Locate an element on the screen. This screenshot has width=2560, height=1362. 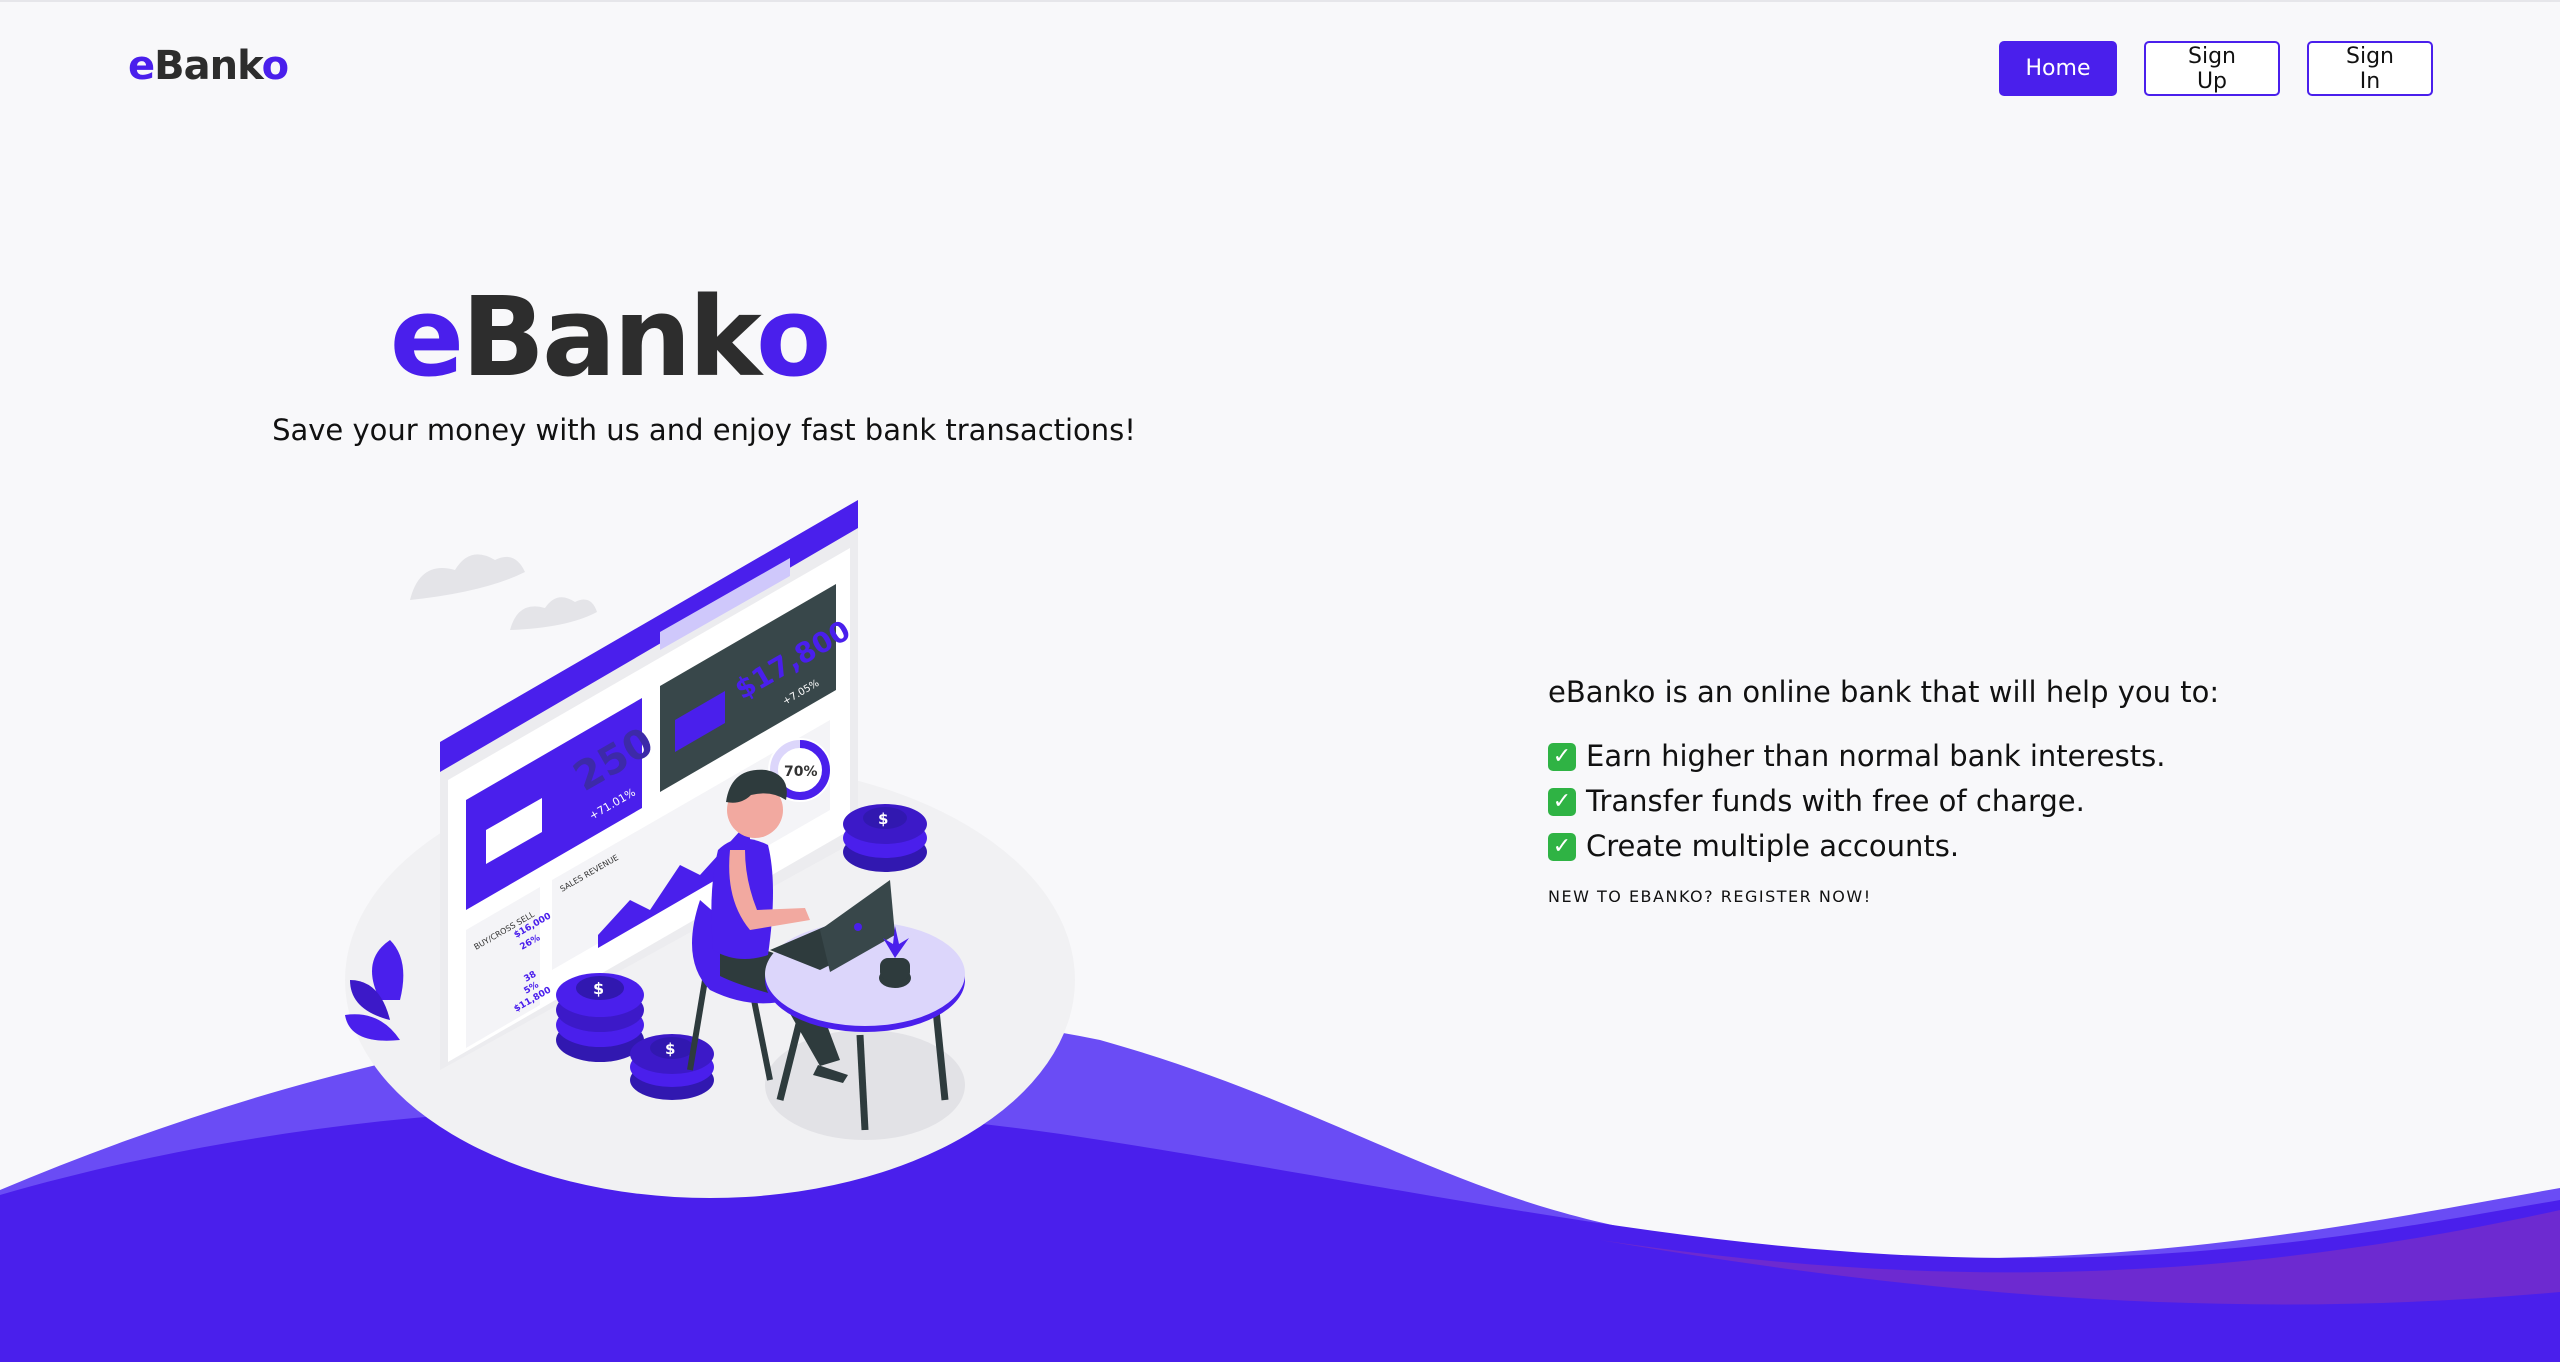
hero-title: eBanko is located at coordinates (704, 337).